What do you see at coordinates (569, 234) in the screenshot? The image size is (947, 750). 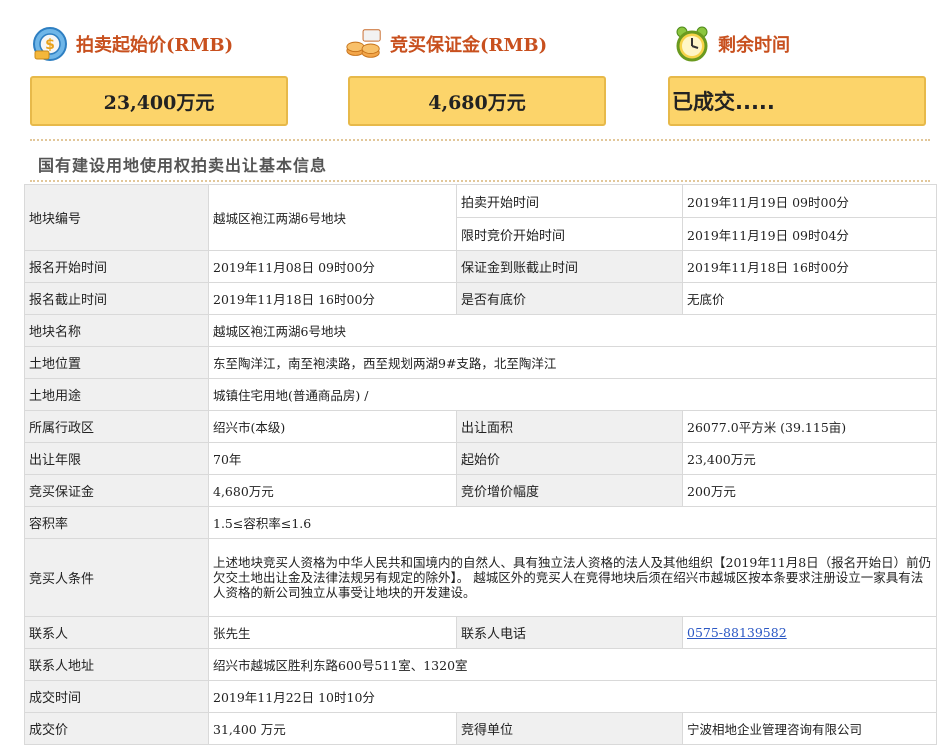 I see `limit-bid-start-label: 限时竞价开始时间` at bounding box center [569, 234].